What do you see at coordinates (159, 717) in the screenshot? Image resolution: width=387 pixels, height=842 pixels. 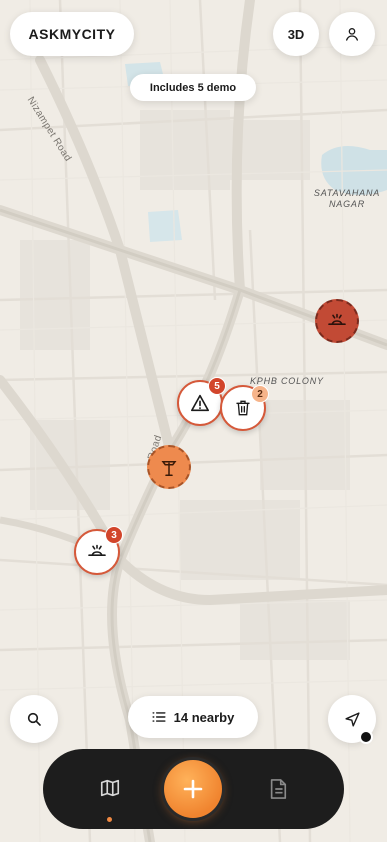 I see `list-icon` at bounding box center [159, 717].